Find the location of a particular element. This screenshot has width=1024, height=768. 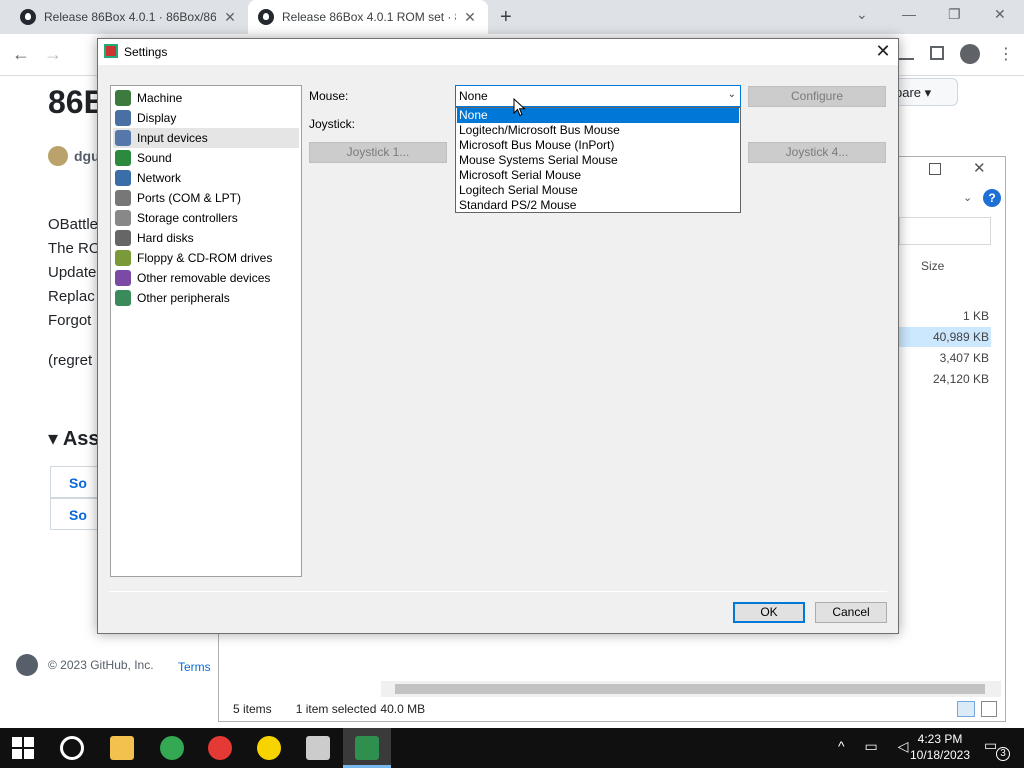

chrome-icon is located at coordinates (172, 748).